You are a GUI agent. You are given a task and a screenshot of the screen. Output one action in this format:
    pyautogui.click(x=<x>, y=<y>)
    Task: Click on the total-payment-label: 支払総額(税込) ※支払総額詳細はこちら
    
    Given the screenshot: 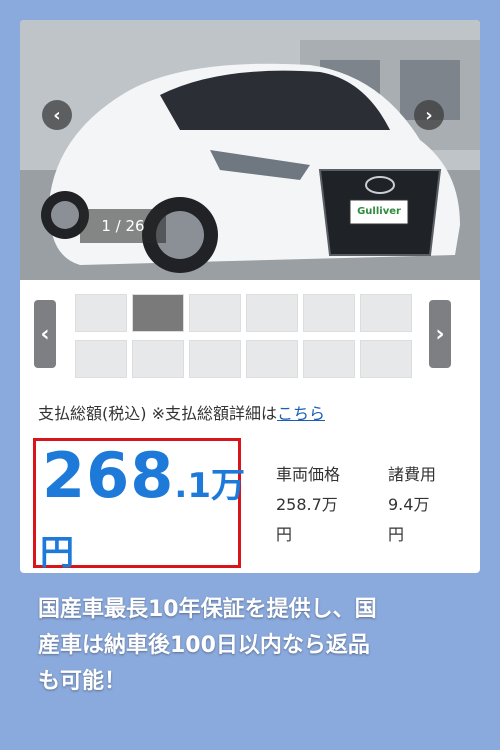 What is the action you would take?
    pyautogui.click(x=181, y=412)
    